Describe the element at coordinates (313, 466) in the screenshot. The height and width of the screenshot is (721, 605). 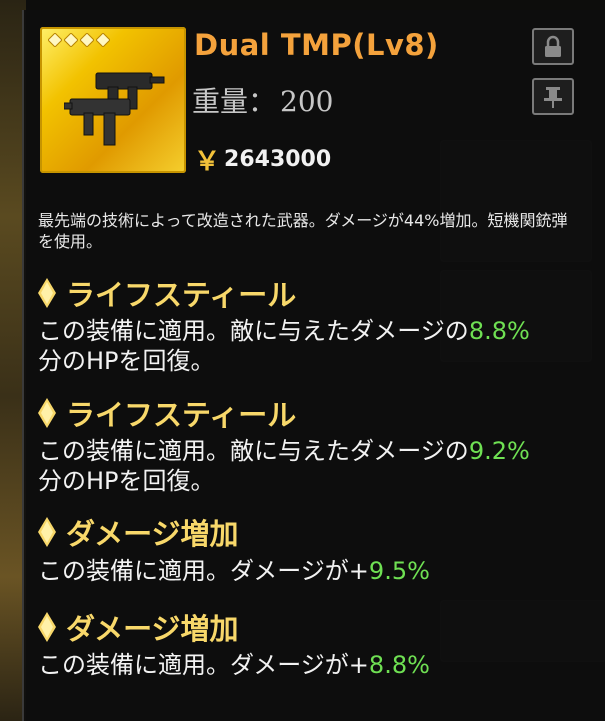
I see `perk-effect: この装備に適用。敵に与えたダメージの9.2% 分のHPを回復。` at that location.